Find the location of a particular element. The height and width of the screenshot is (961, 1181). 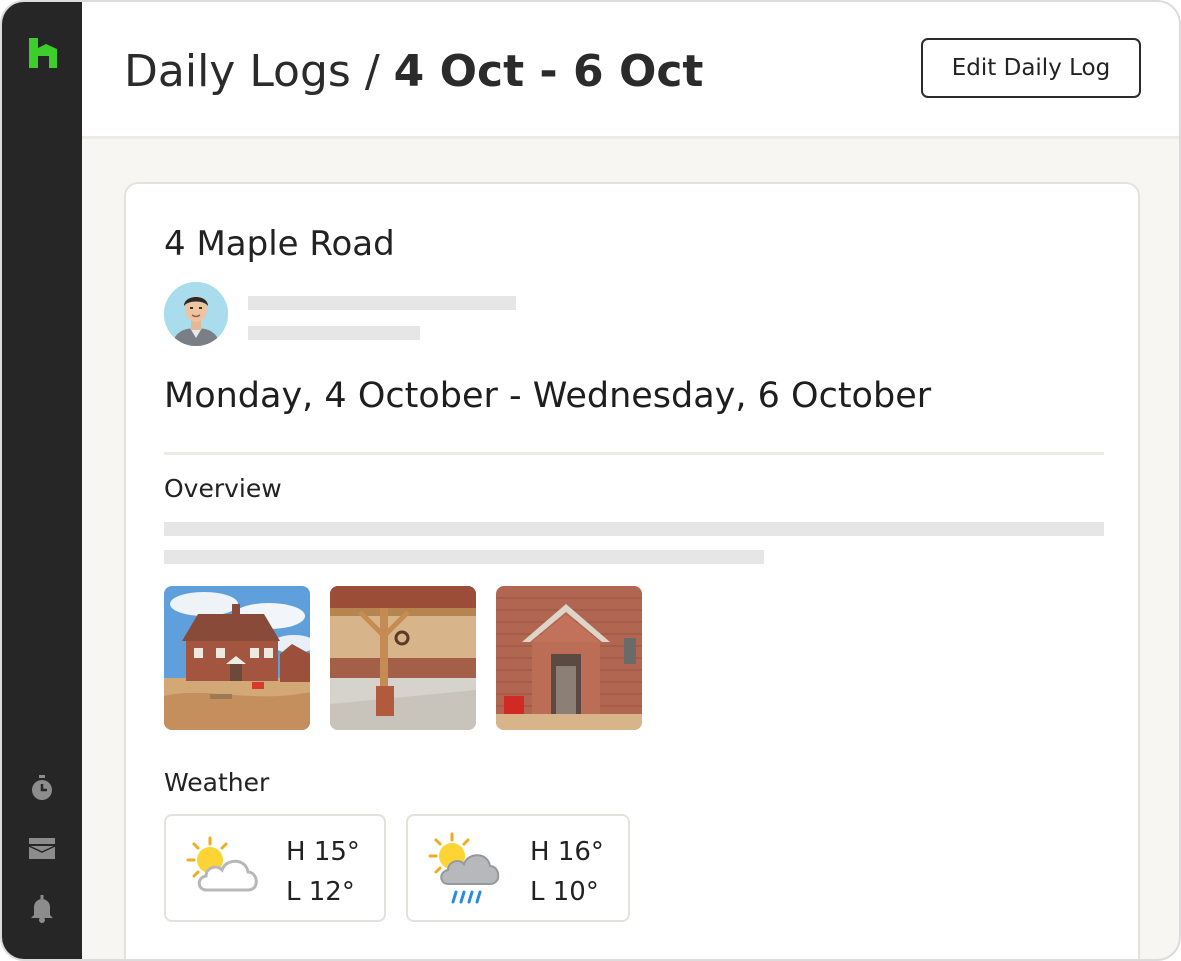

temperature-low: L 10° is located at coordinates (564, 892).